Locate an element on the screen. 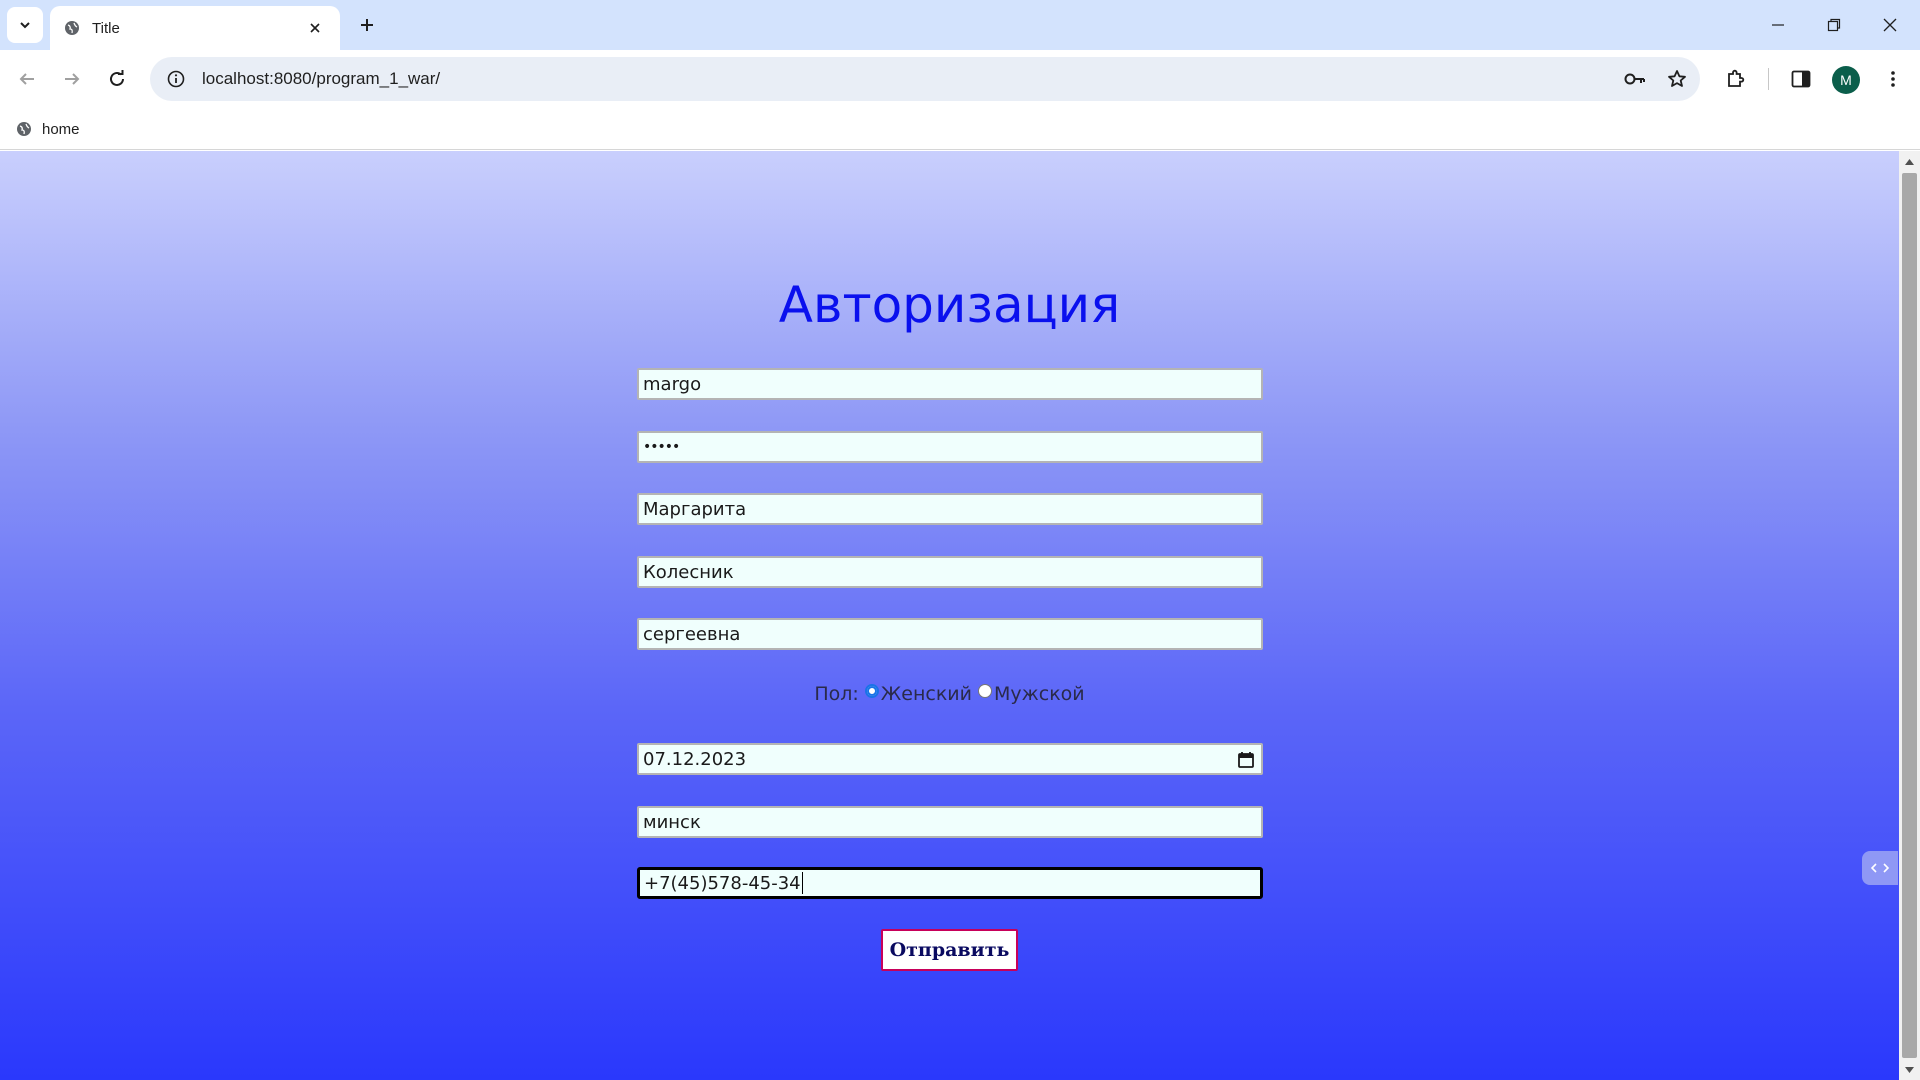 The width and height of the screenshot is (1920, 1080). tab-strip: Title is located at coordinates (960, 25).